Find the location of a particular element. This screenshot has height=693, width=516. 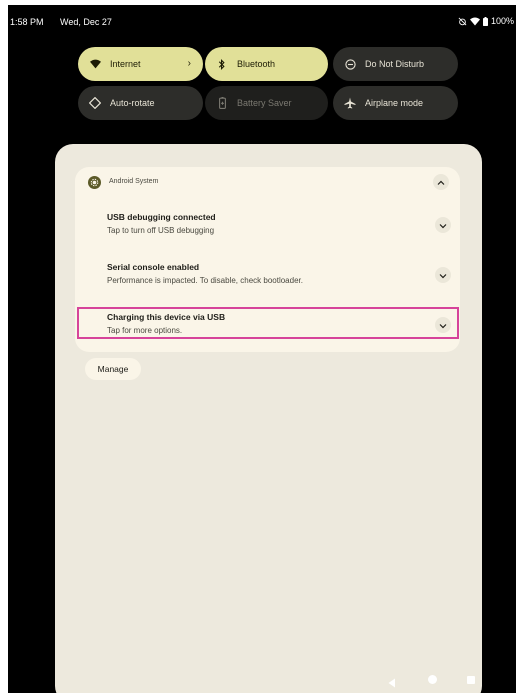

airplane-mode-tile: Airplane mode is located at coordinates (395, 103).